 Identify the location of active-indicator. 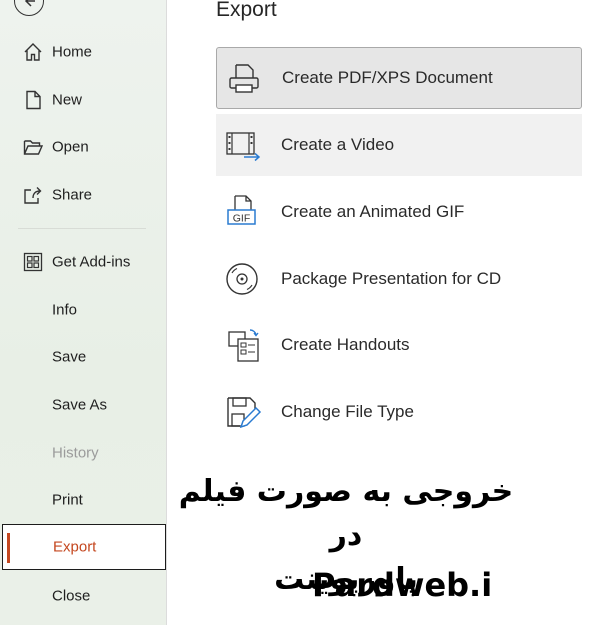
(8, 548).